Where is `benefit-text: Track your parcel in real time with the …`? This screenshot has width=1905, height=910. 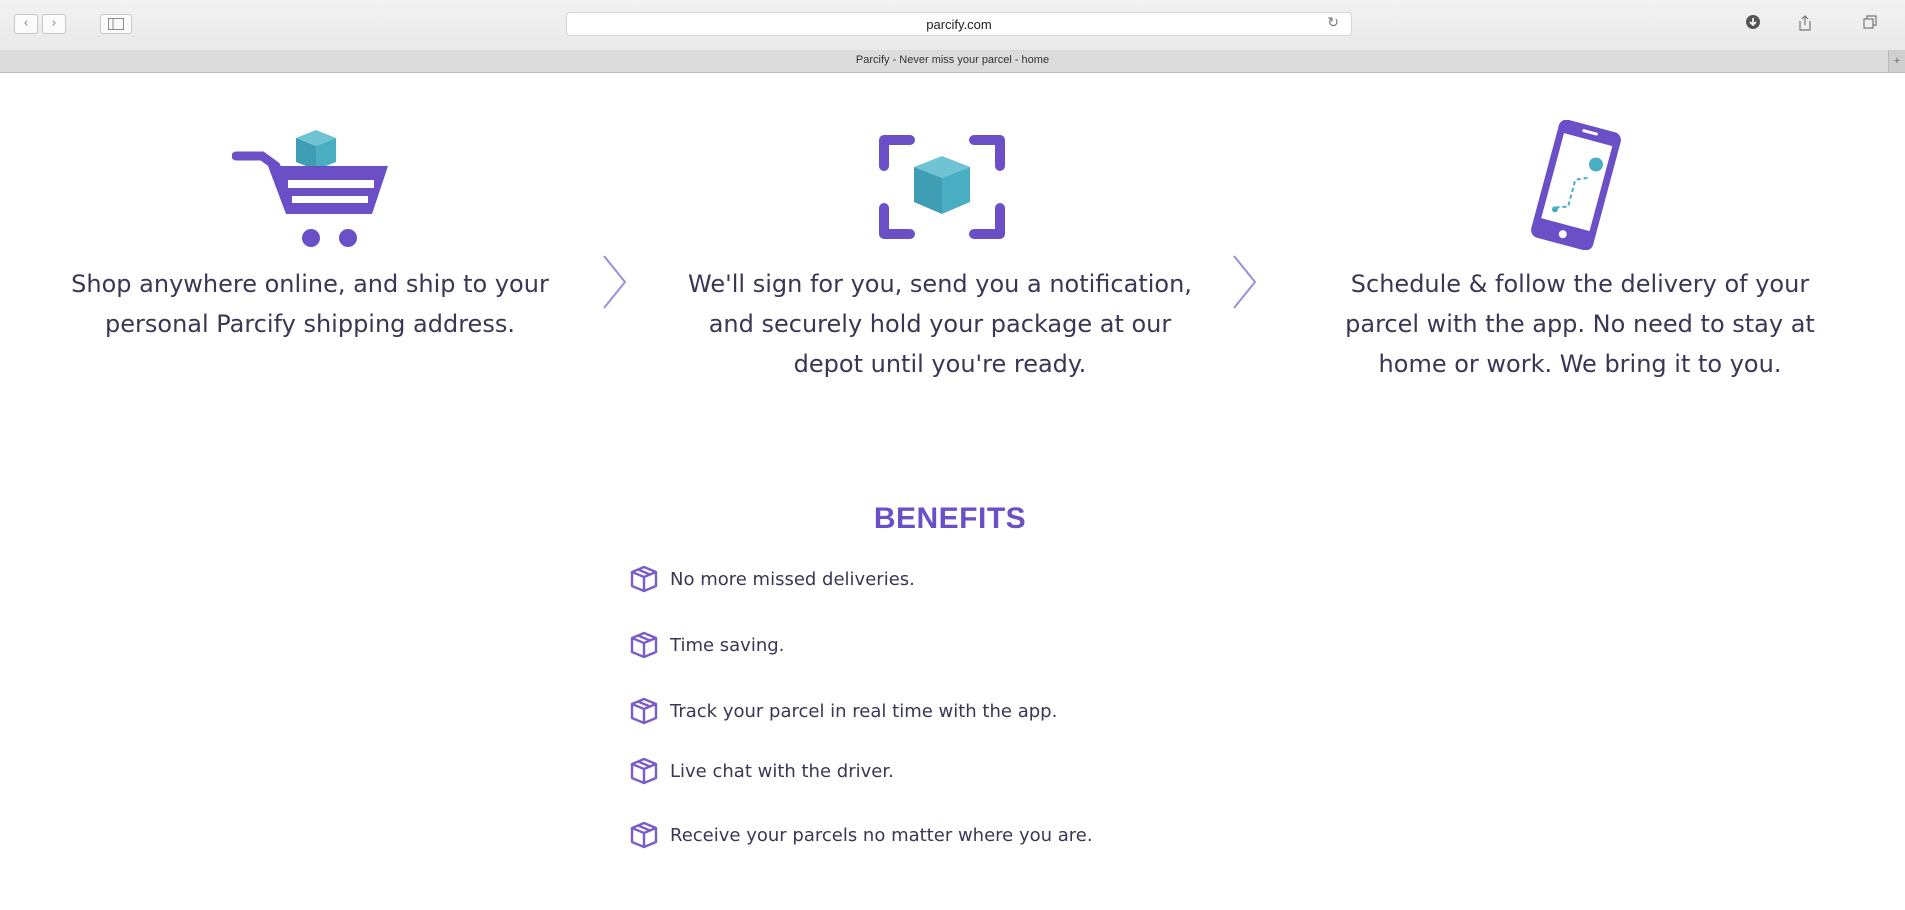
benefit-text: Track your parcel in real time with the … is located at coordinates (864, 711).